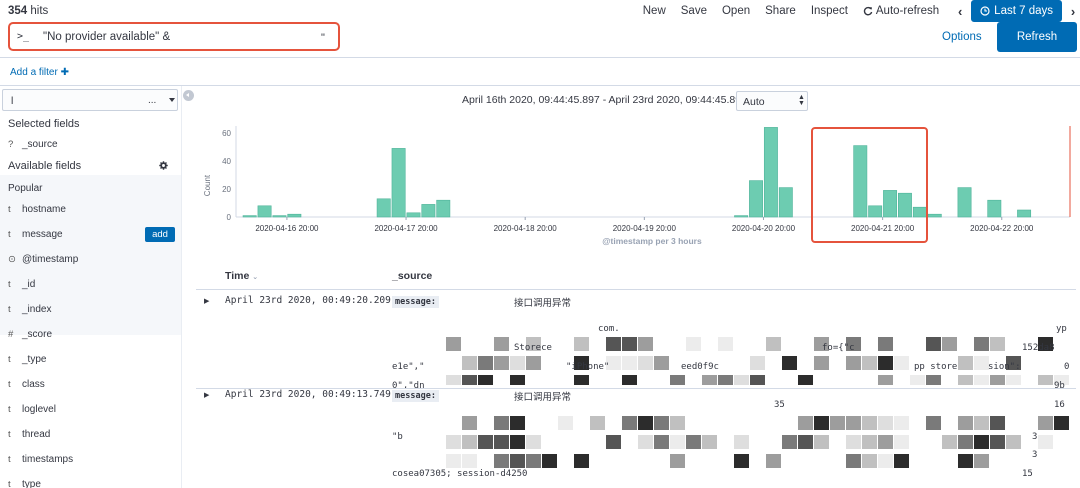 The height and width of the screenshot is (488, 1080). Describe the element at coordinates (163, 165) in the screenshot. I see `gear-icon` at that location.